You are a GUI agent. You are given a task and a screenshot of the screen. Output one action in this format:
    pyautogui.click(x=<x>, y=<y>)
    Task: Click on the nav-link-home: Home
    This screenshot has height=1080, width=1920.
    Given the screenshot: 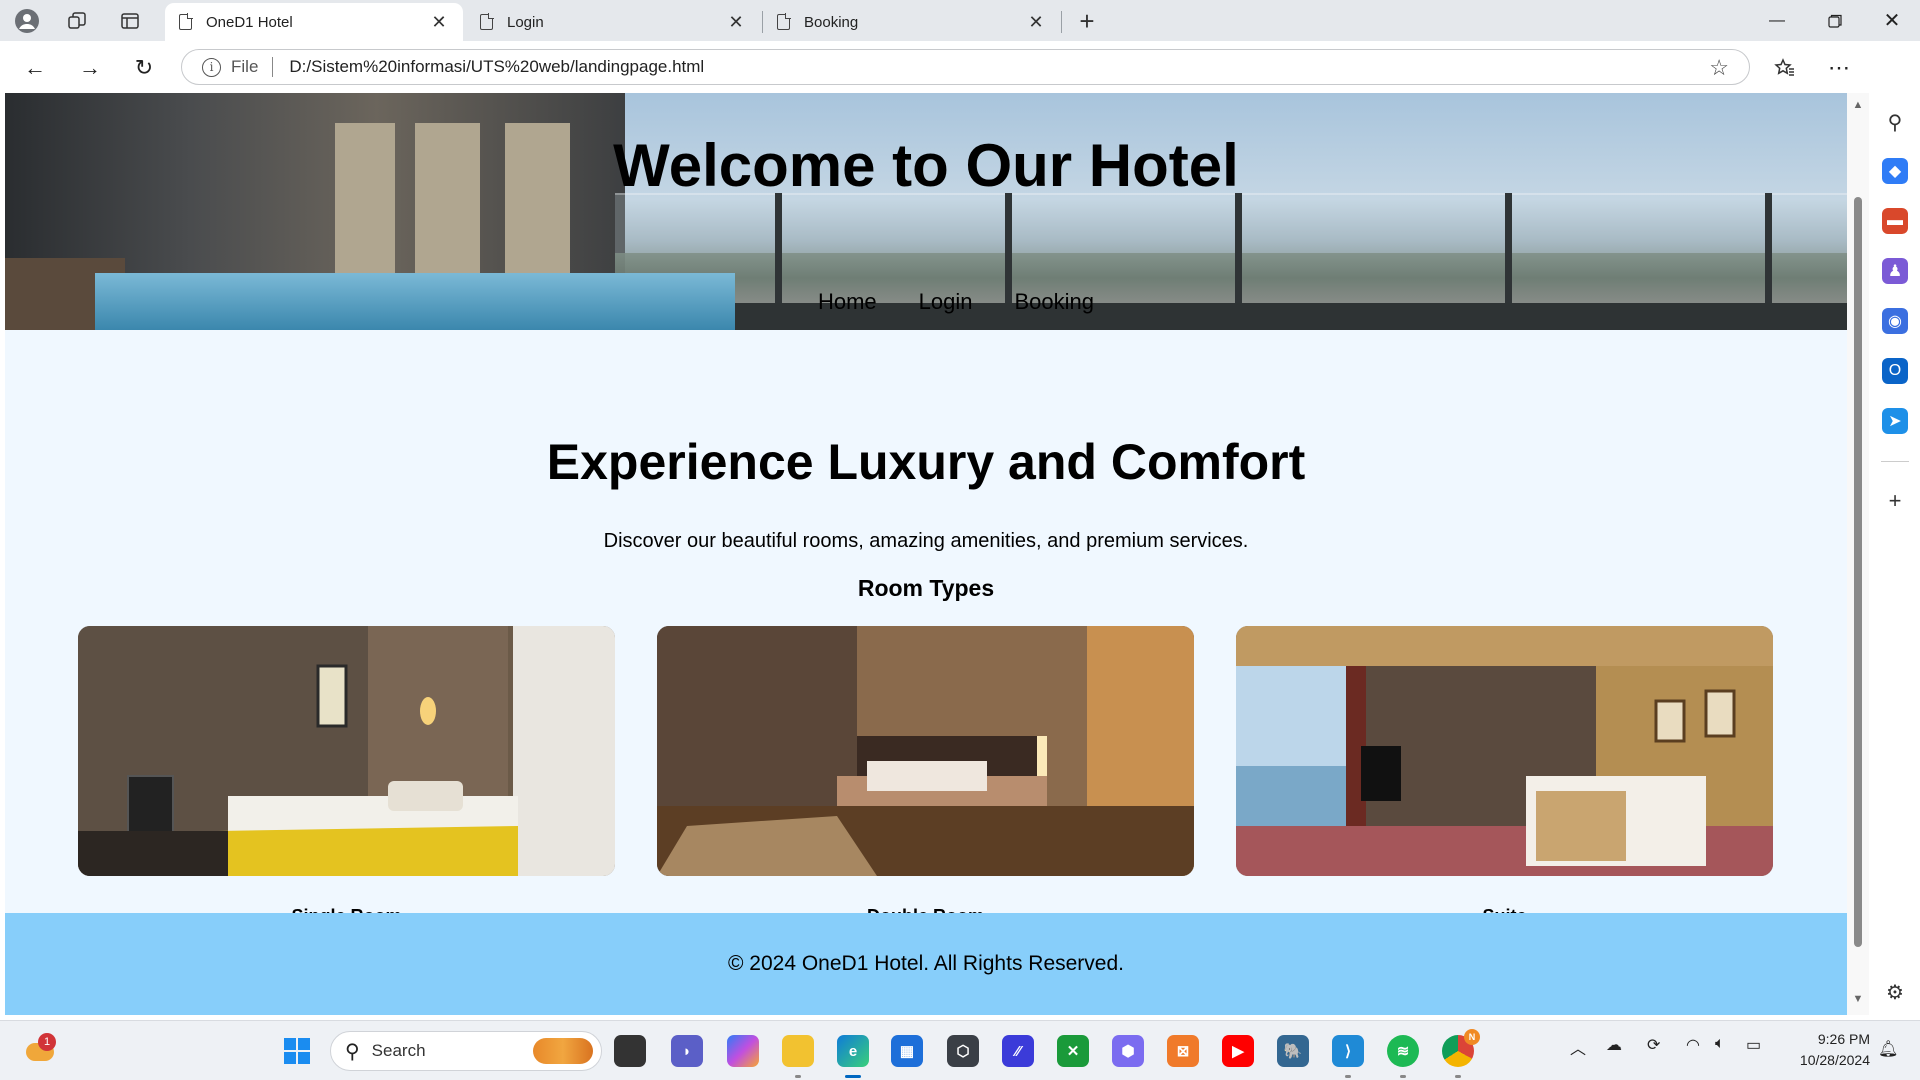 What is the action you would take?
    pyautogui.click(x=847, y=302)
    